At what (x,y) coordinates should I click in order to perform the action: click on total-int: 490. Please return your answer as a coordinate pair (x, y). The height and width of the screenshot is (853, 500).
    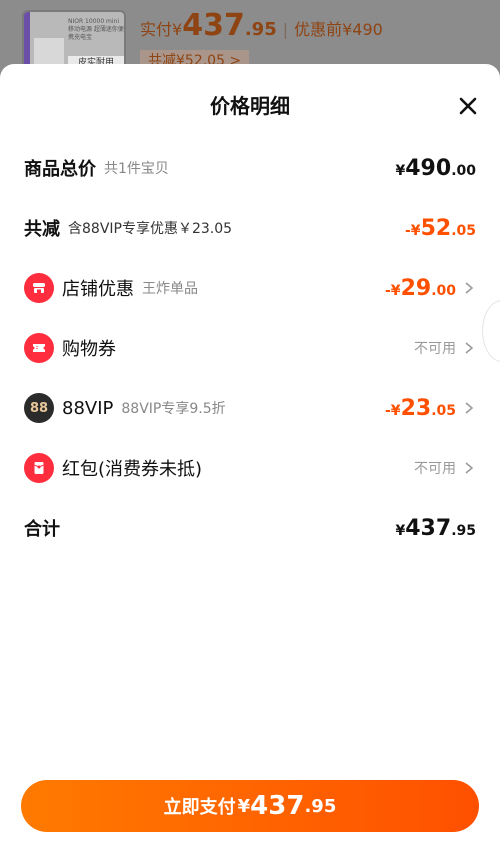
    Looking at the image, I should click on (428, 168).